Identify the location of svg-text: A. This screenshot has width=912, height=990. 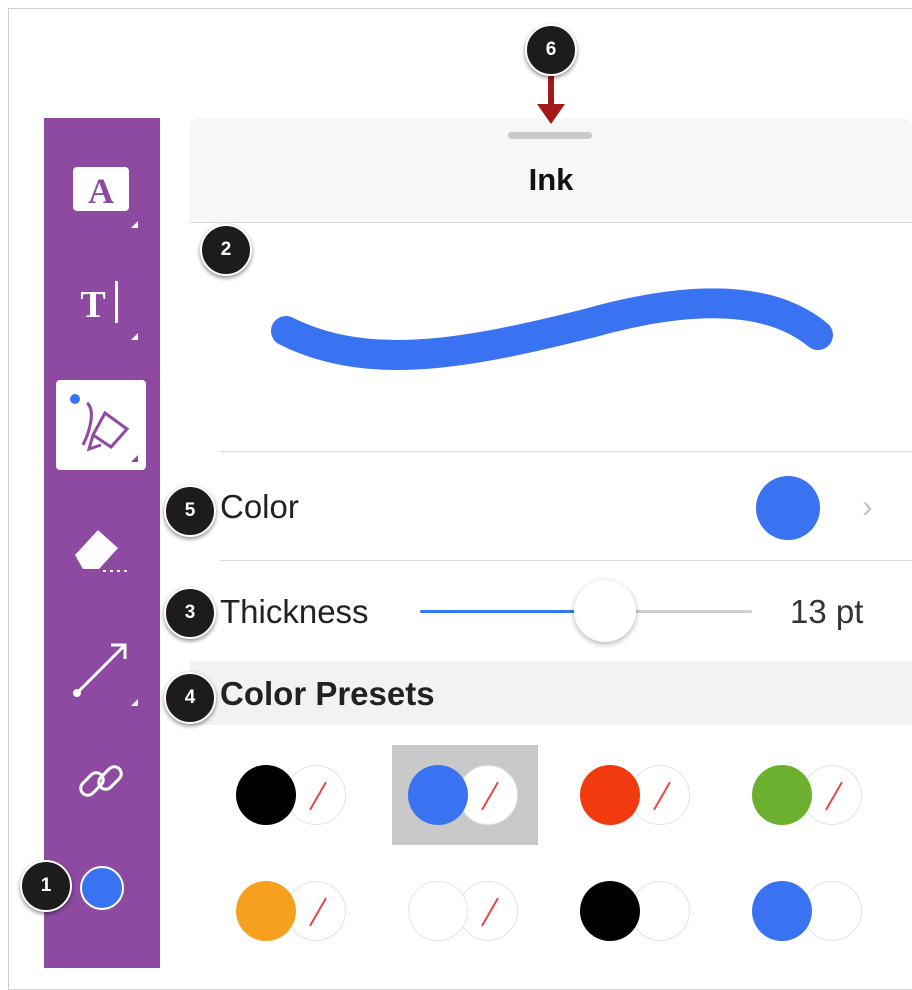
(101, 191).